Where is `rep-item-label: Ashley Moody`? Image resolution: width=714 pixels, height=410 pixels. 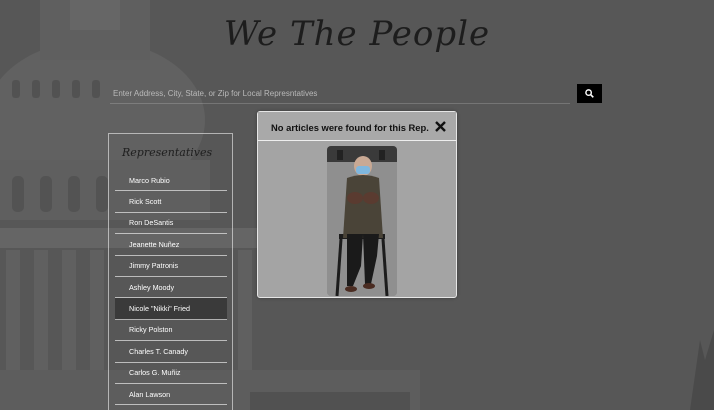 rep-item-label: Ashley Moody is located at coordinates (152, 287).